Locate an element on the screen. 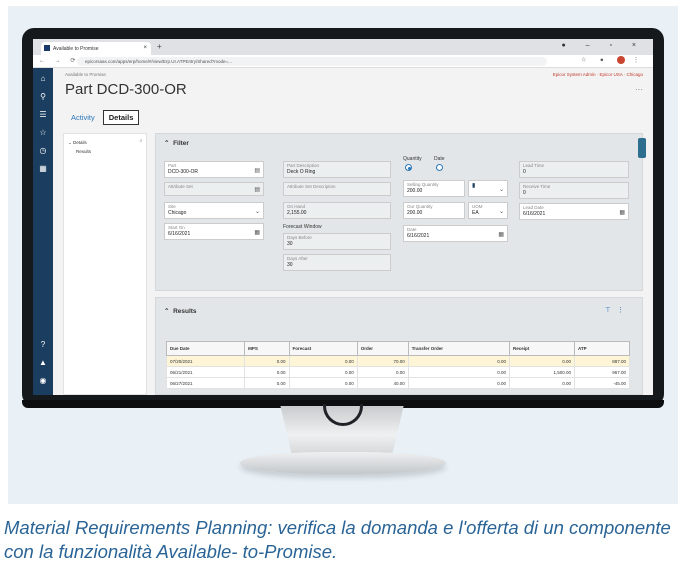  cell: -45.00 is located at coordinates (602, 383).